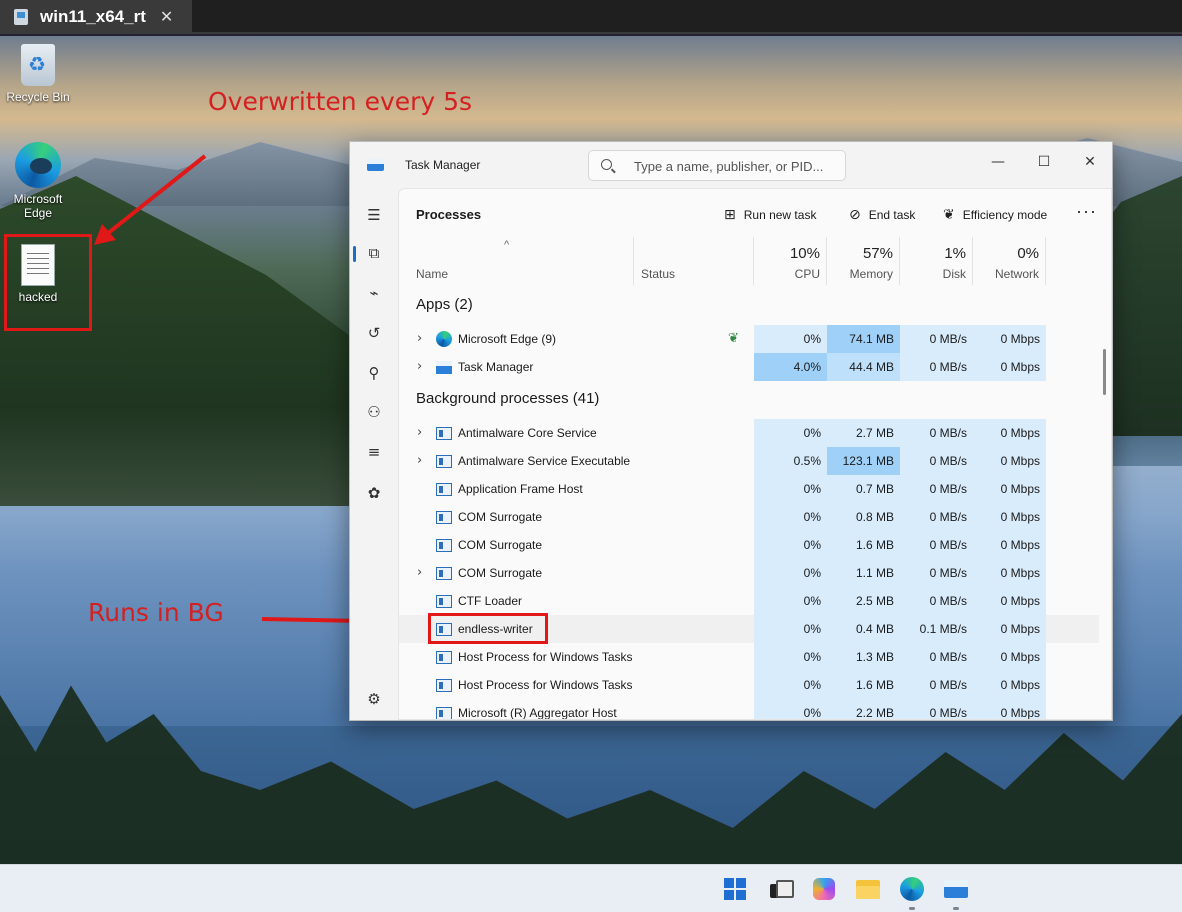 This screenshot has height=912, width=1182. I want to click on desktop-icon-recycle-bin: Recycle Bin, so click(38, 74).